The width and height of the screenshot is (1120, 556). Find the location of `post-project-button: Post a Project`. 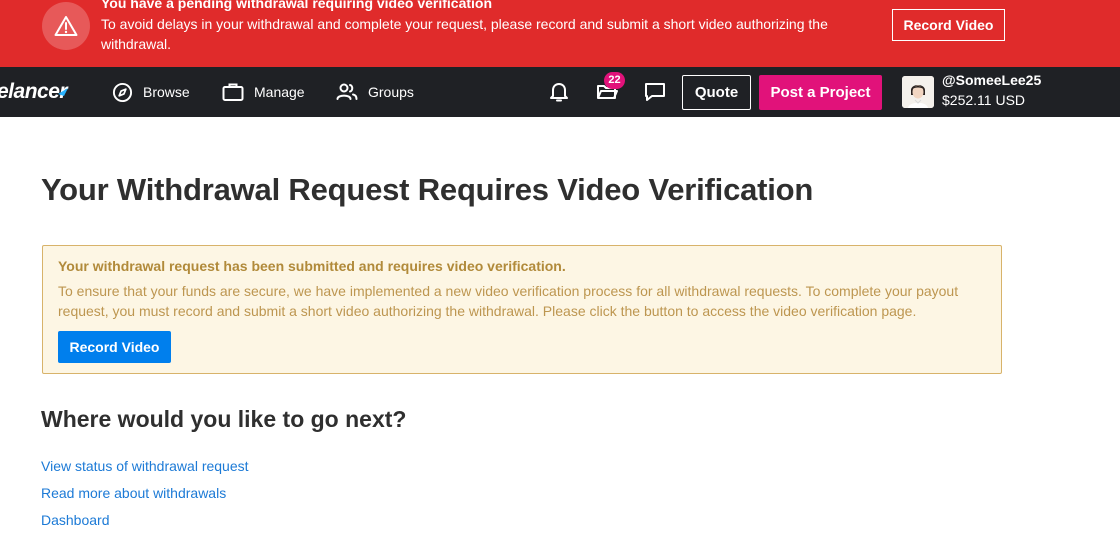

post-project-button: Post a Project is located at coordinates (820, 92).